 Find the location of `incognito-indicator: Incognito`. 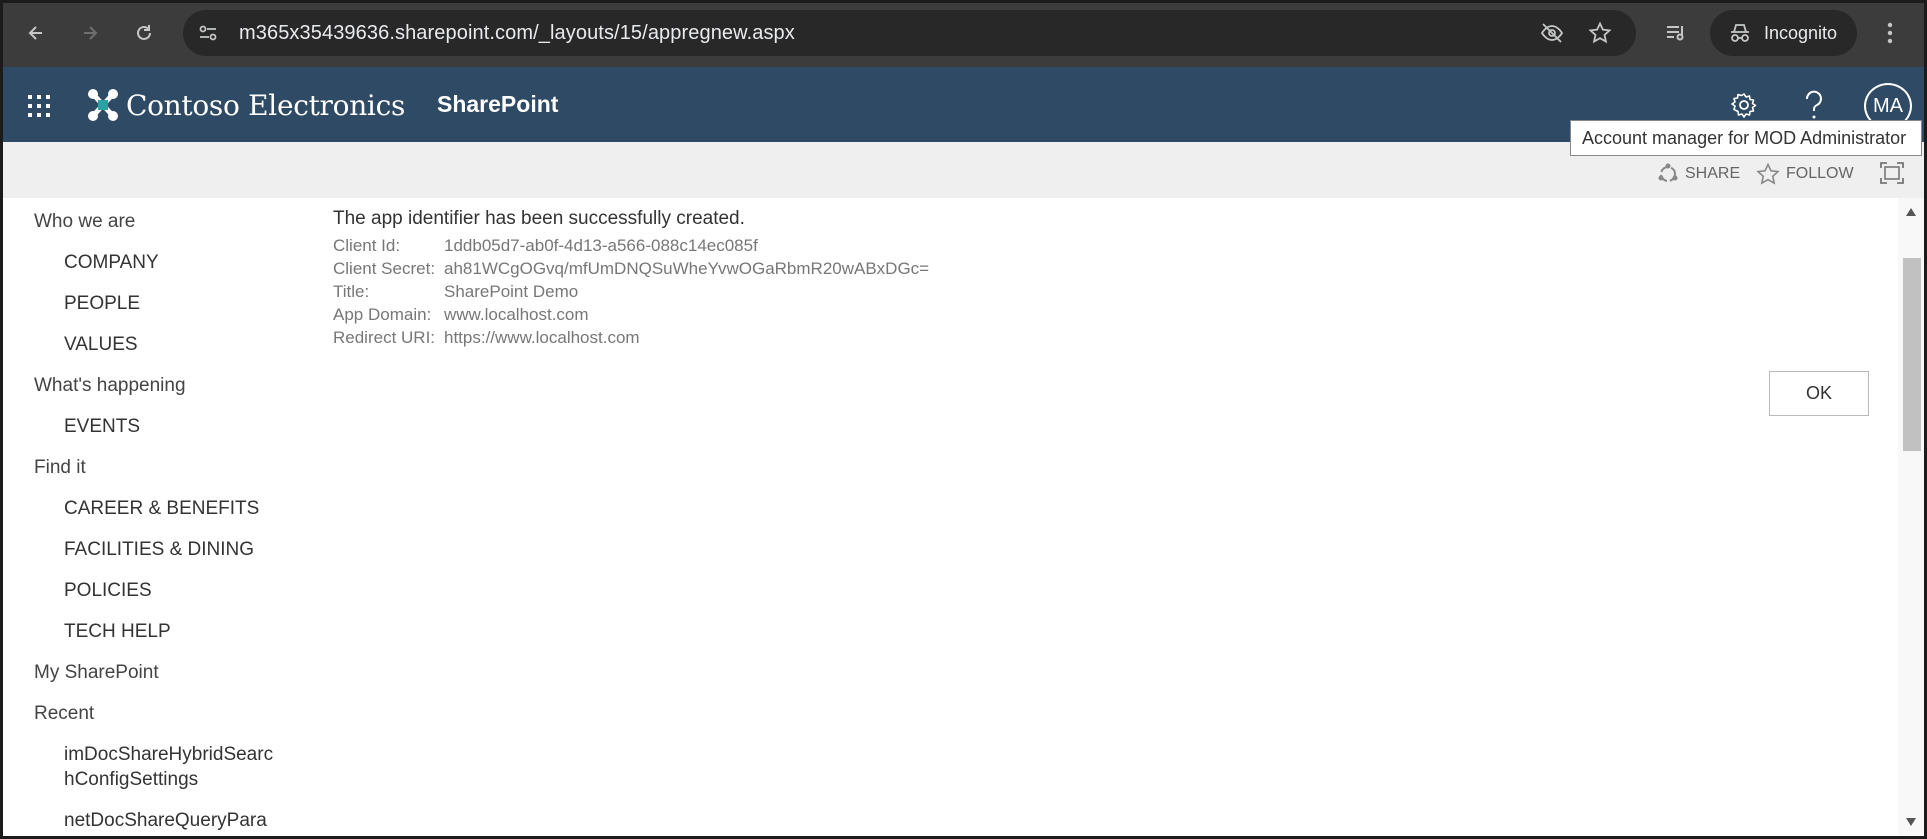

incognito-indicator: Incognito is located at coordinates (1783, 33).